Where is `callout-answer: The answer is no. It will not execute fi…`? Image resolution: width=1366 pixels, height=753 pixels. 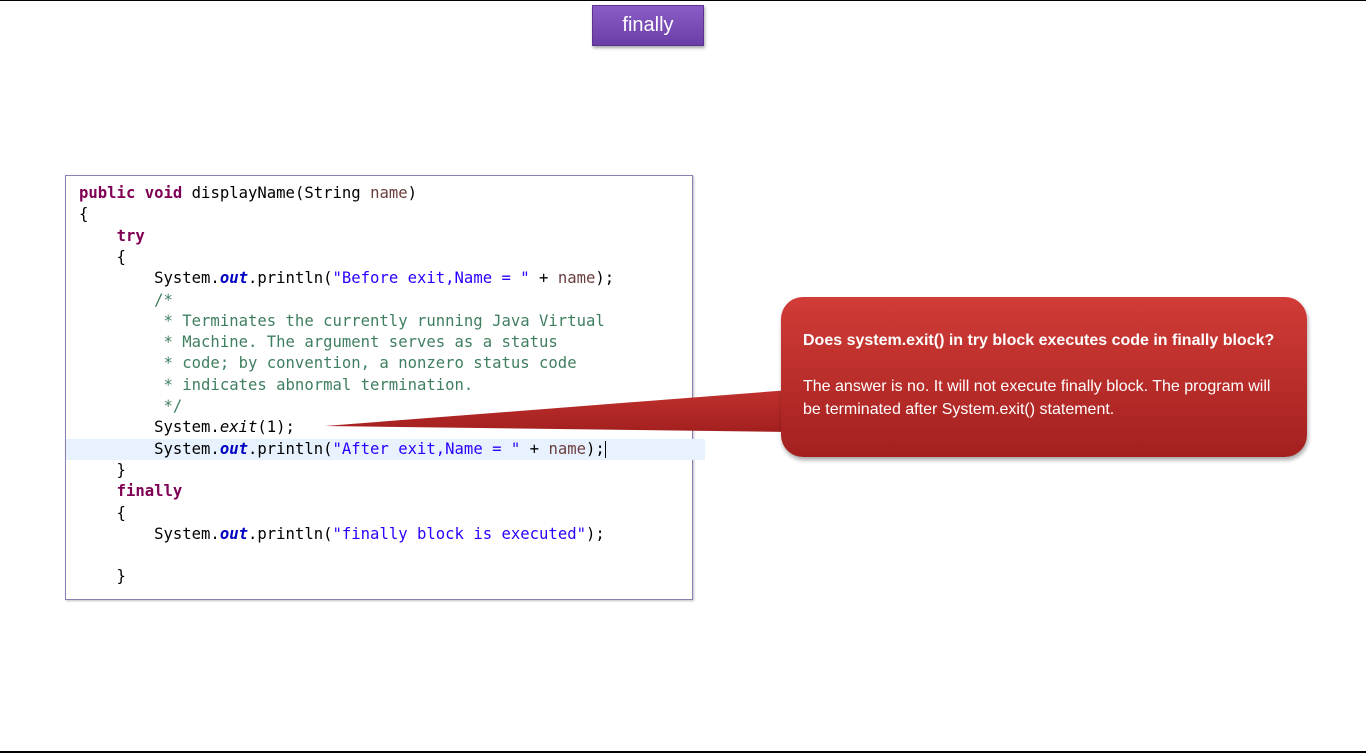
callout-answer: The answer is no. It will not execute fi… is located at coordinates (1037, 398).